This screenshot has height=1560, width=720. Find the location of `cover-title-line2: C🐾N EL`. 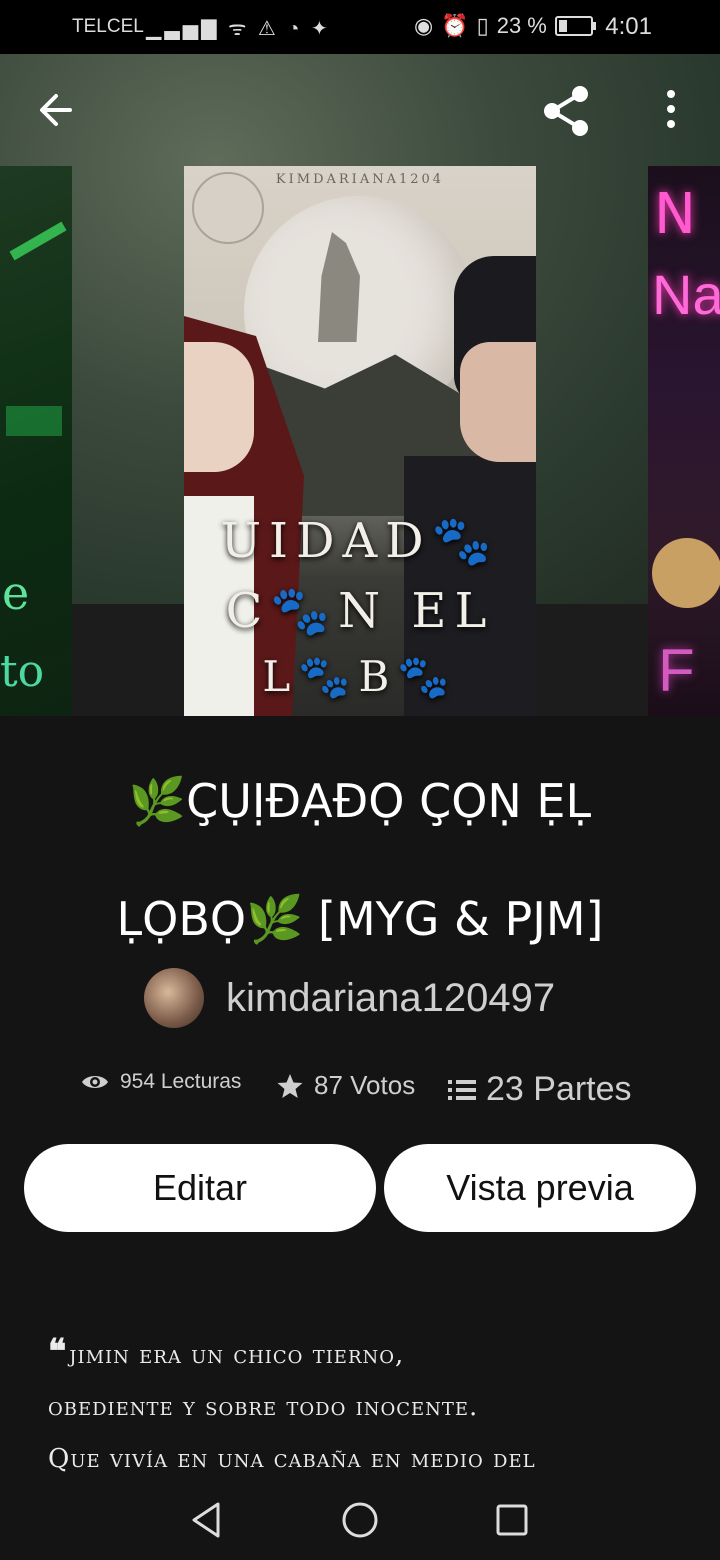

cover-title-line2: C🐾N EL is located at coordinates (360, 611).